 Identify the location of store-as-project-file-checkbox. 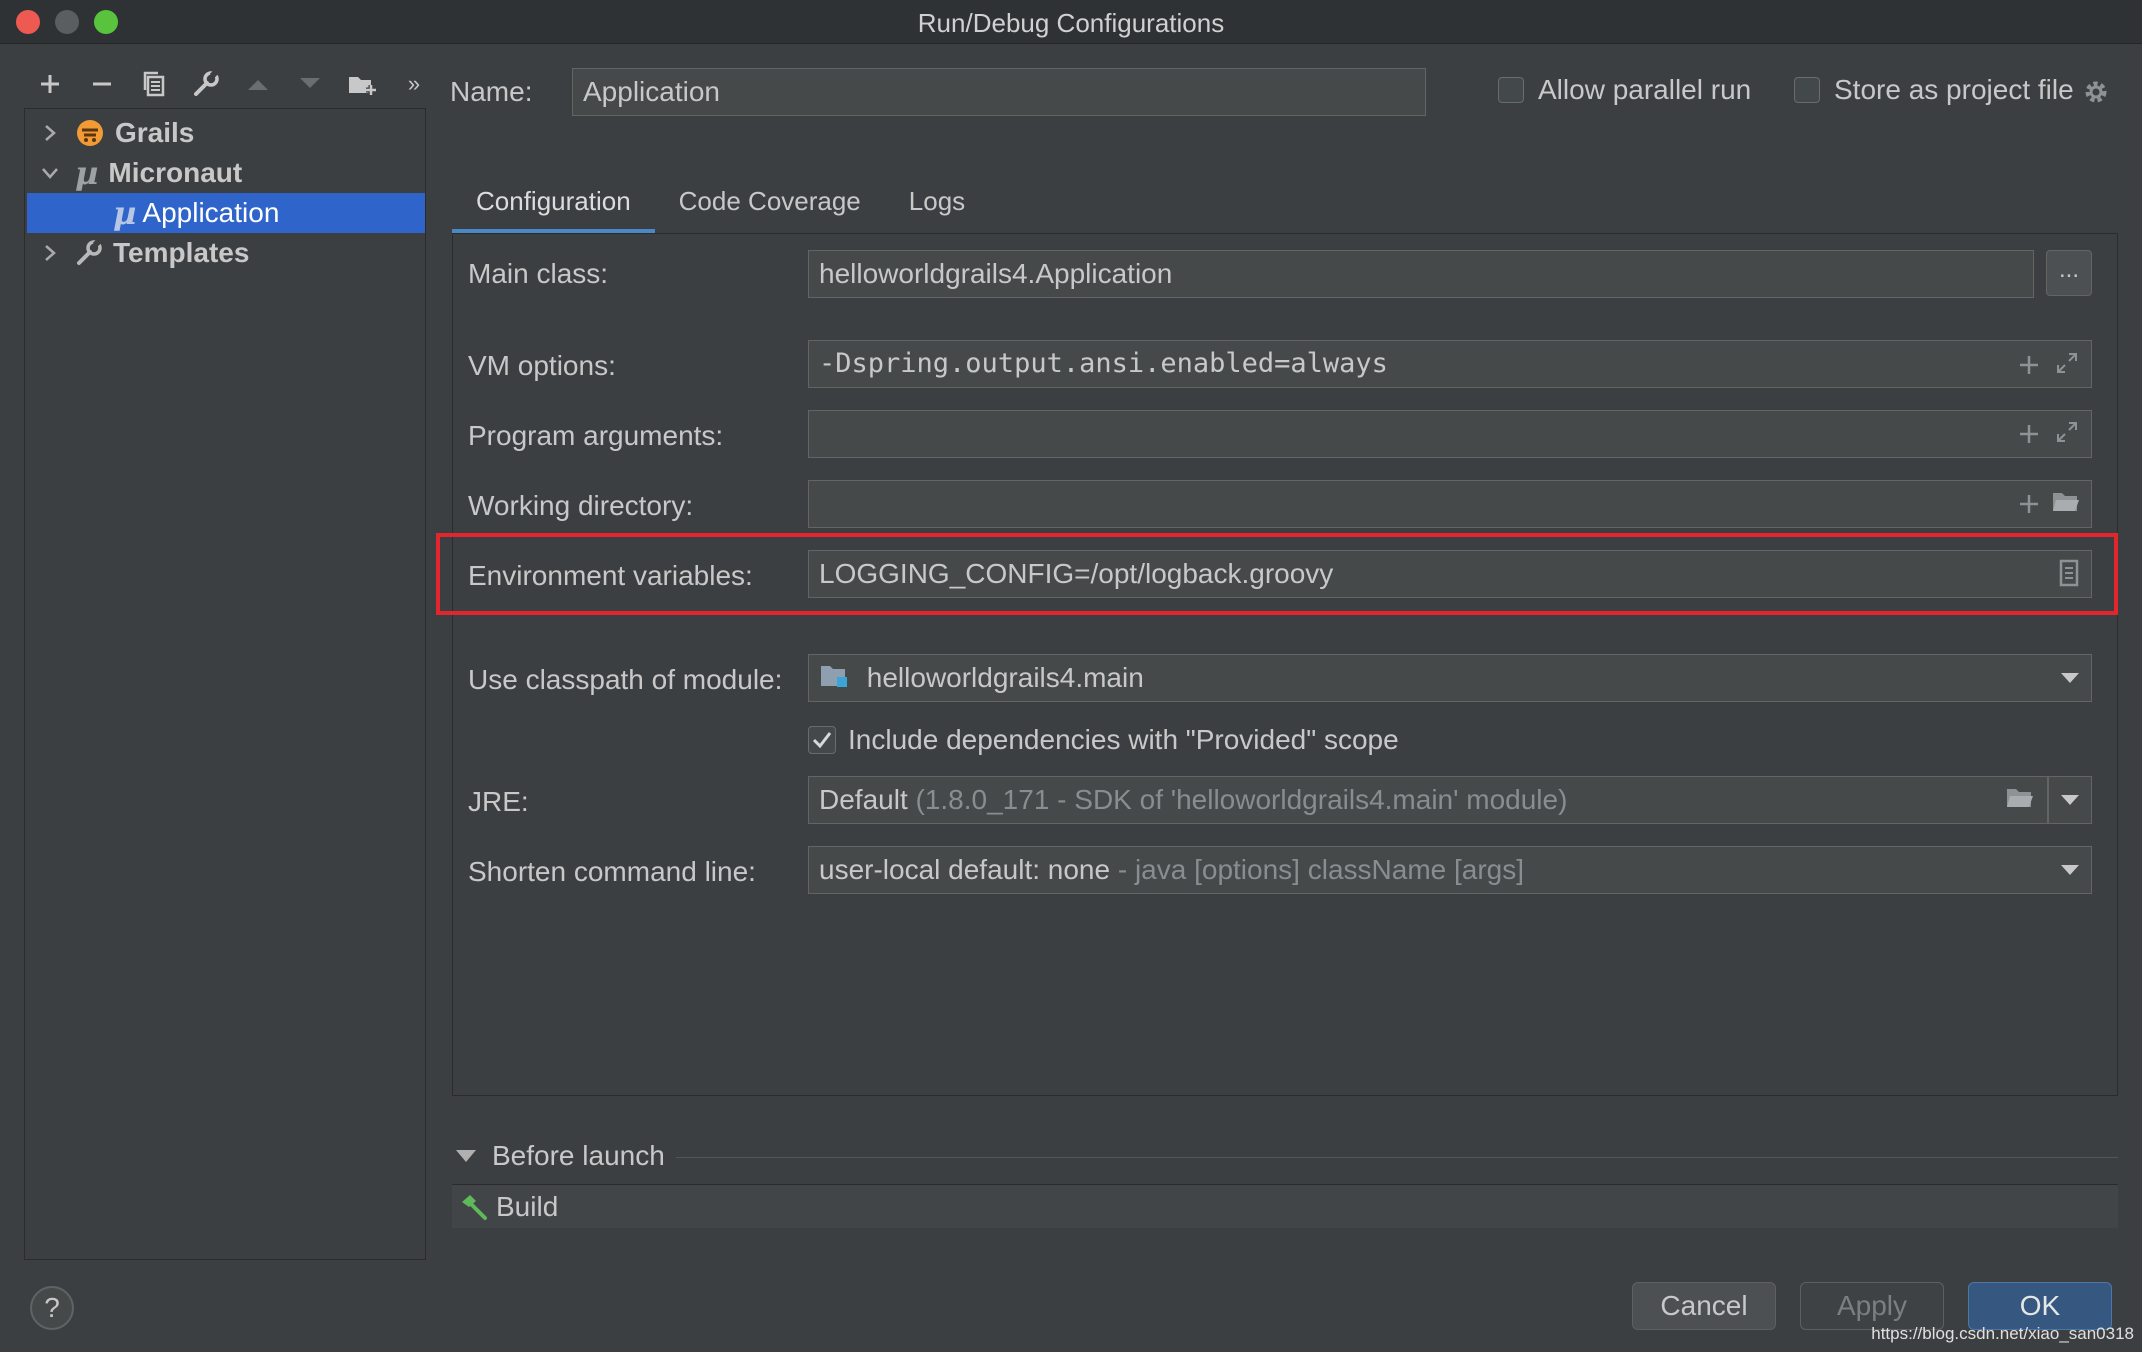
(1807, 90).